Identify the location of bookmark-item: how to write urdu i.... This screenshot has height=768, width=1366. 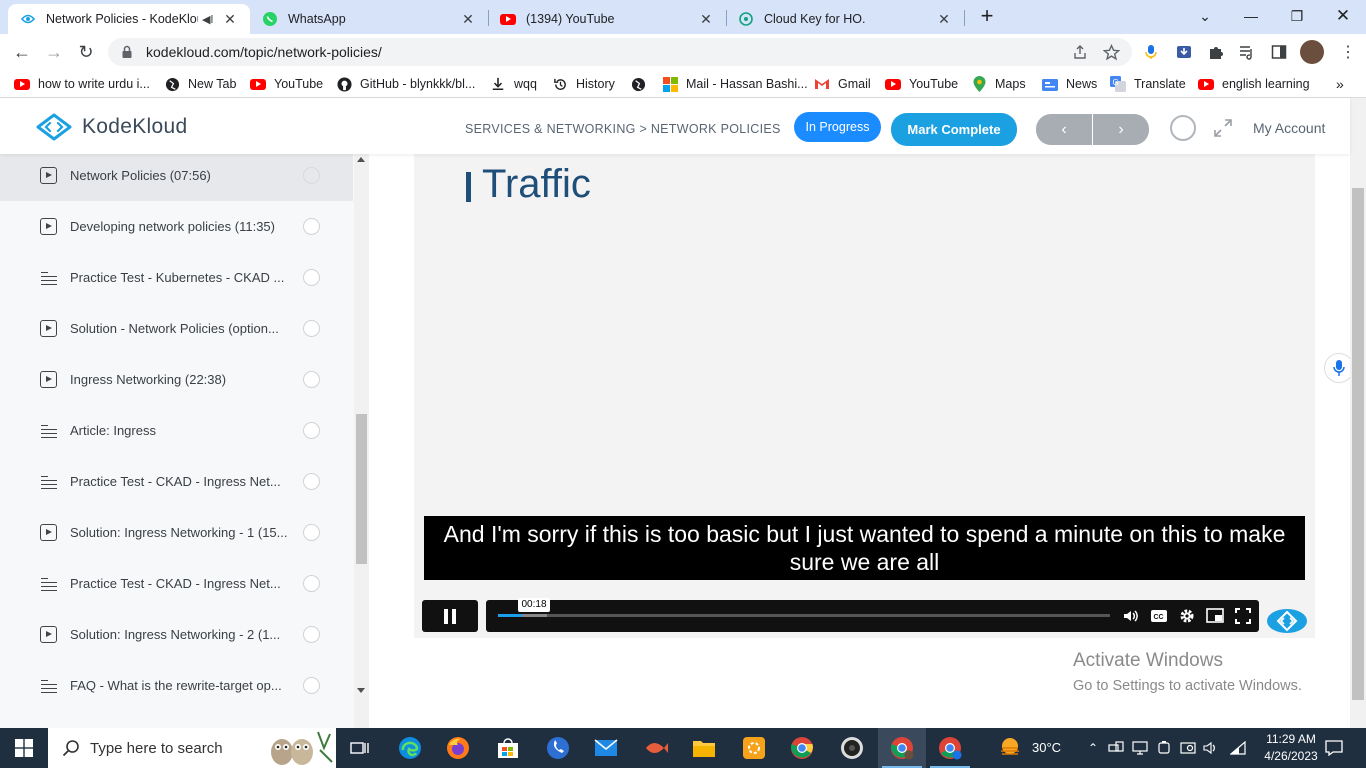
(82, 84).